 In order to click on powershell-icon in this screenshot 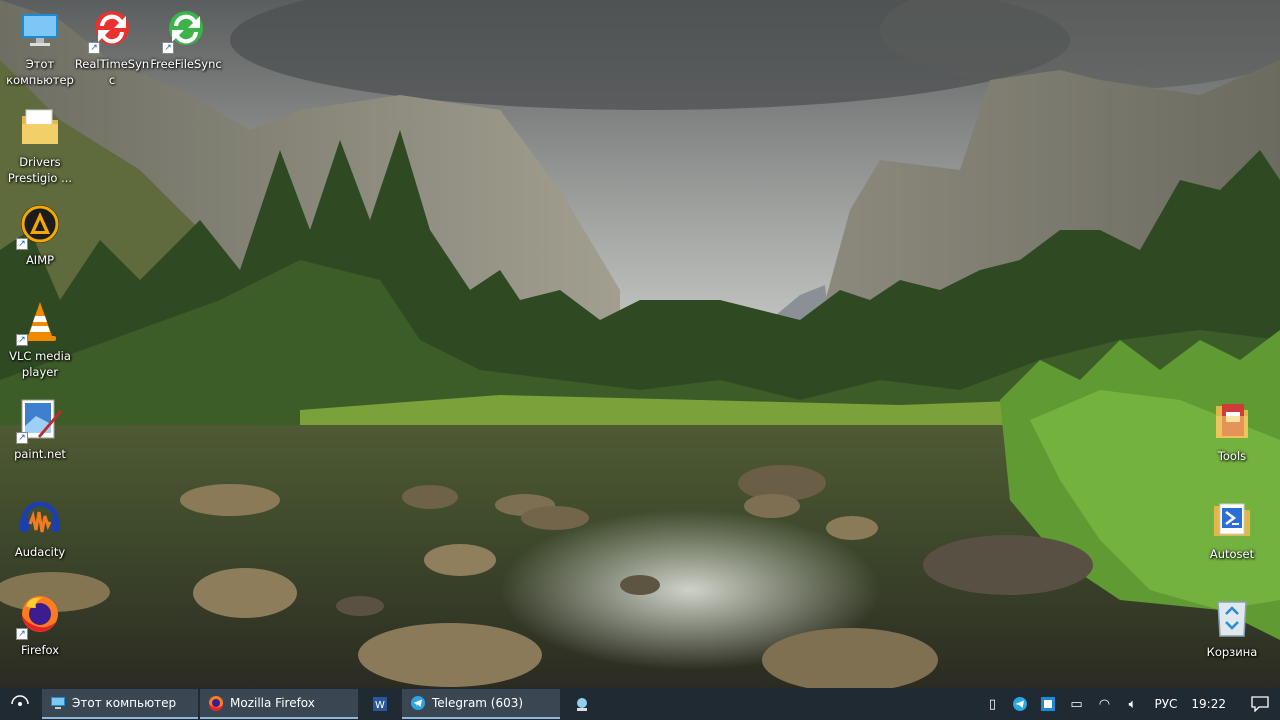, I will do `click(1232, 519)`.